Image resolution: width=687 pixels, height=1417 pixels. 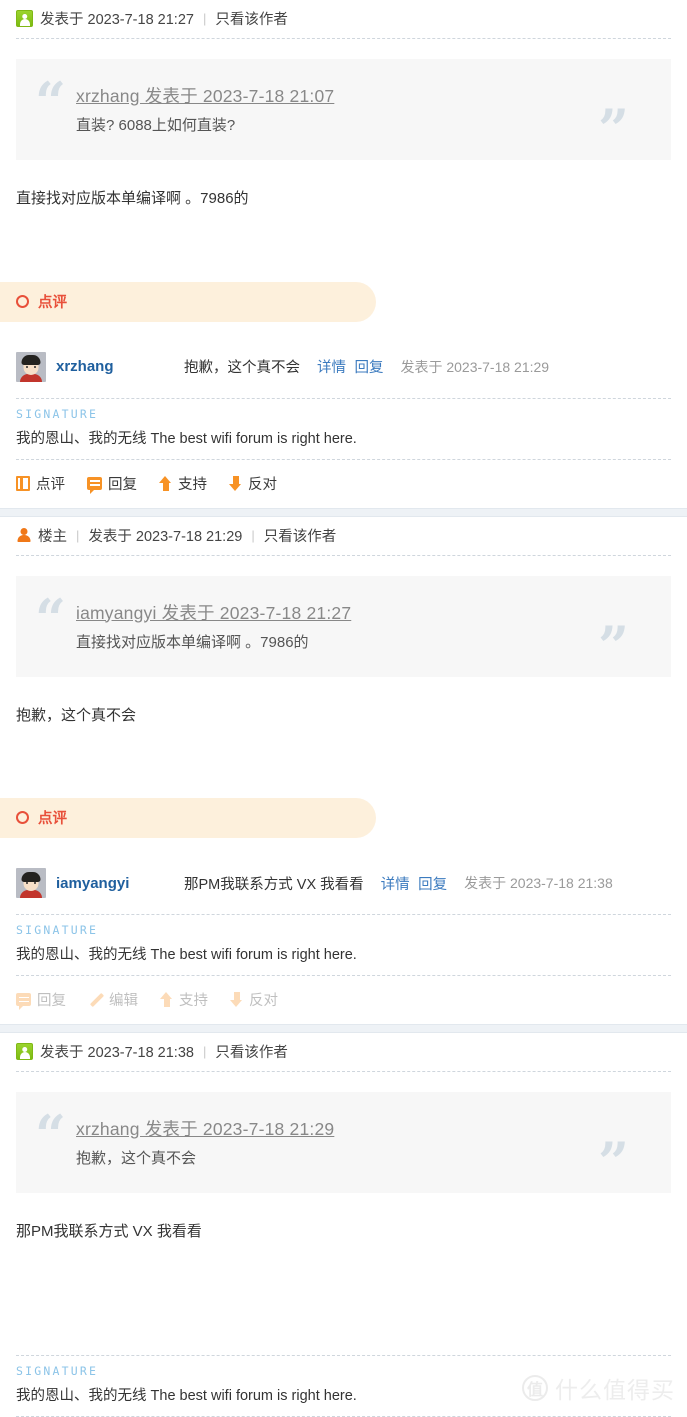 I want to click on post-date: 发表于 2023-7-18 21:38, so click(x=117, y=1053).